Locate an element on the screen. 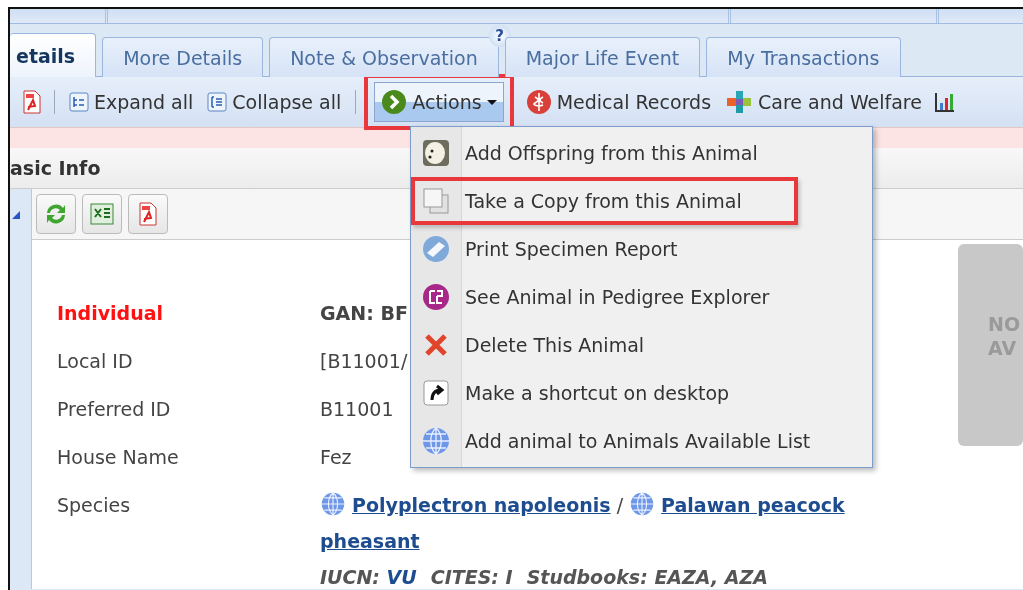 The width and height of the screenshot is (1023, 590). status-text: CITES: I is located at coordinates (471, 577).